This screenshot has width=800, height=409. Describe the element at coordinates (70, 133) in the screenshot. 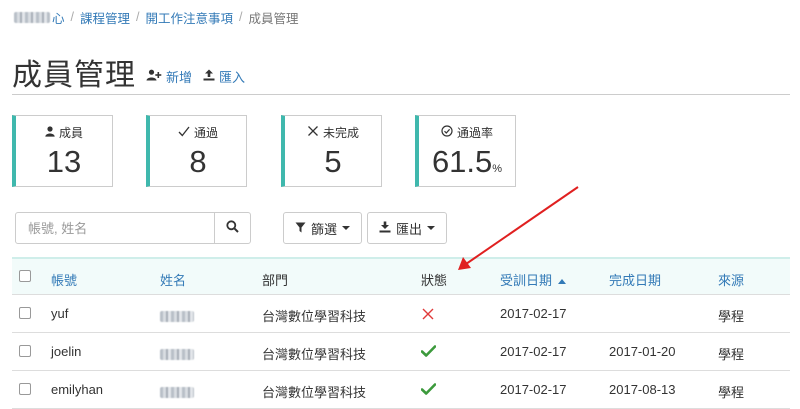

I see `stat-label: 成員` at that location.